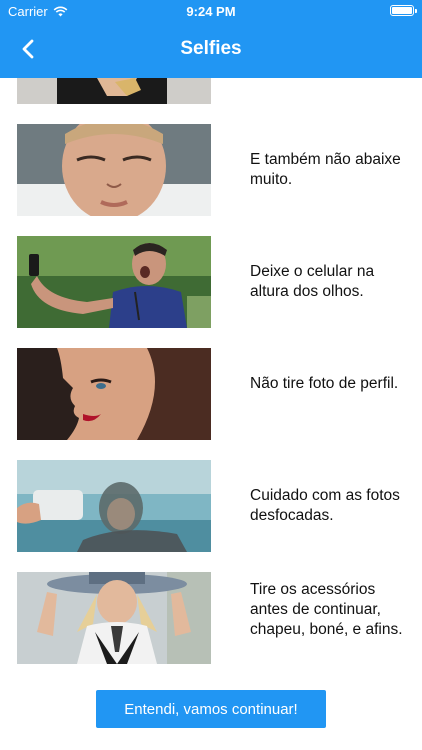 The height and width of the screenshot is (750, 422). What do you see at coordinates (211, 709) in the screenshot?
I see `continue-button: Entendi, vamos continuar!` at bounding box center [211, 709].